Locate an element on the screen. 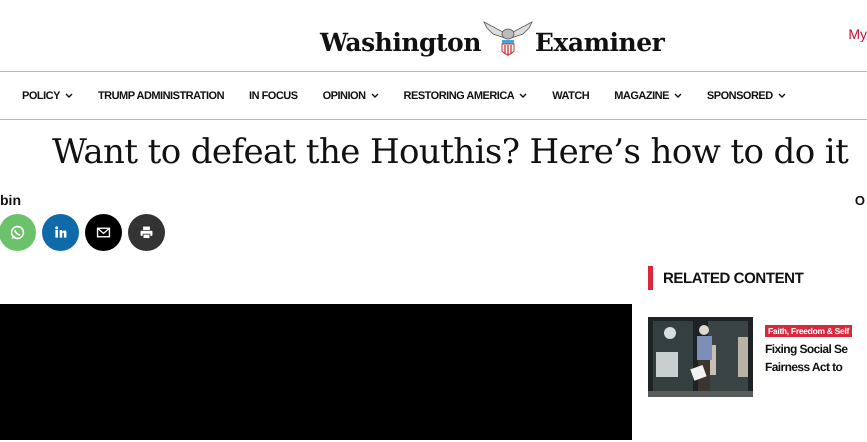 The image size is (867, 442). logo-wordmark: Washington is located at coordinates (400, 43).